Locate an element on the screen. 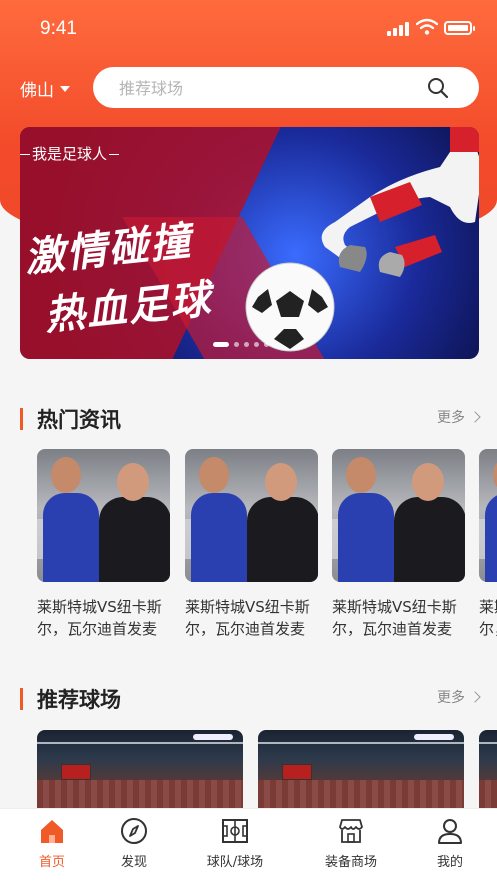 Image resolution: width=497 pixels, height=884 pixels. bottom-tab-bar: 首页 发现 球队/球场 装备商场 我的 is located at coordinates (248, 846).